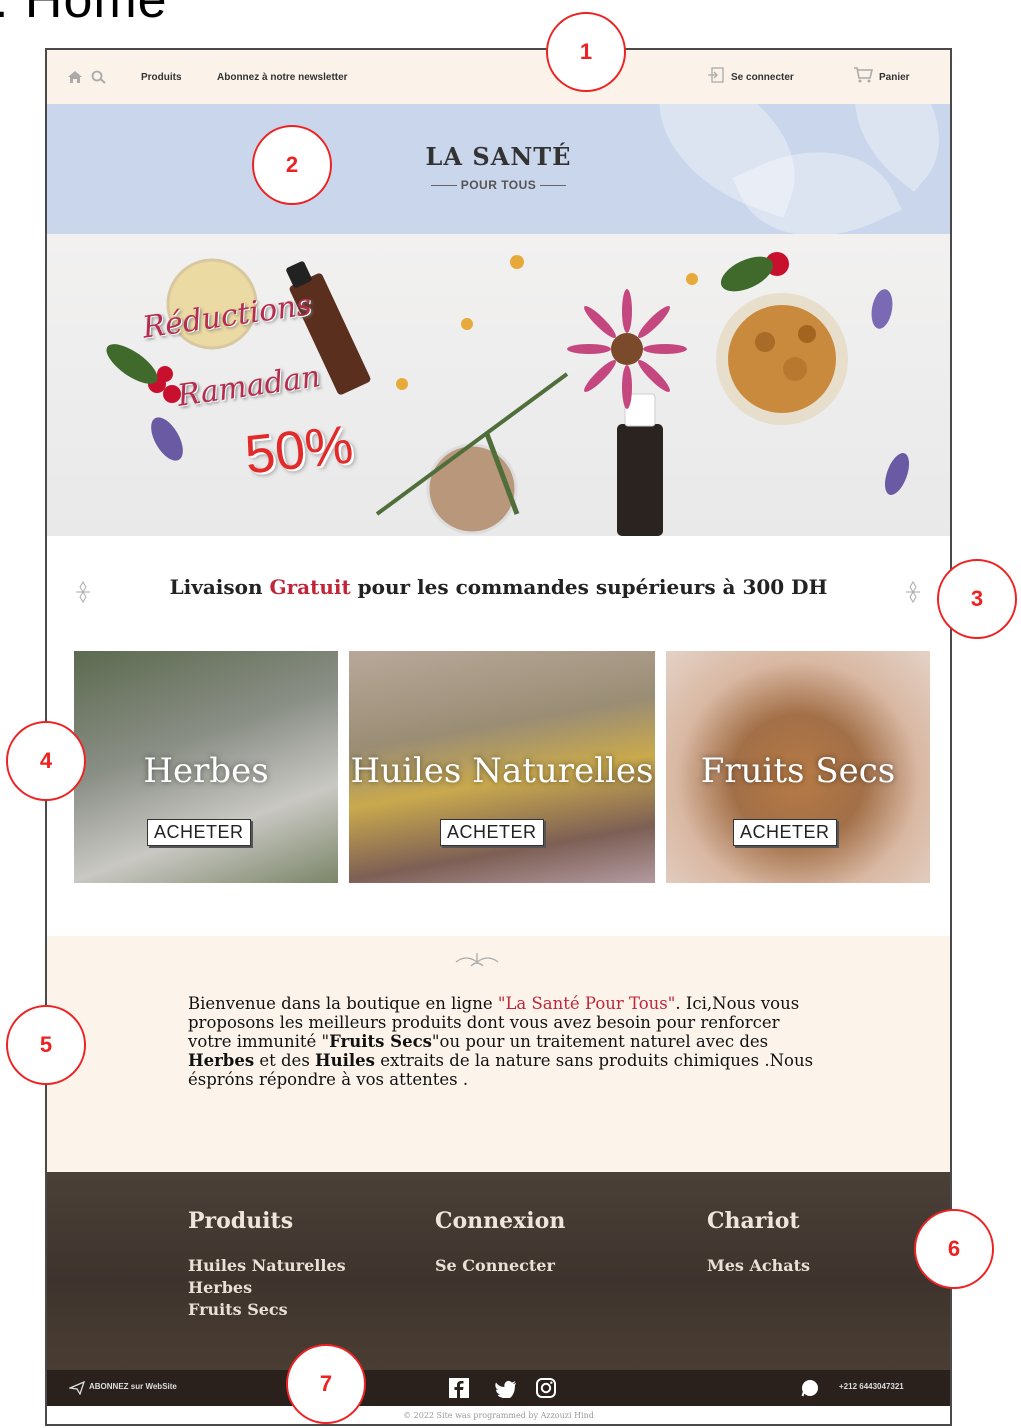 This screenshot has width=1021, height=1428. I want to click on category-title: Fruits Secs, so click(798, 771).